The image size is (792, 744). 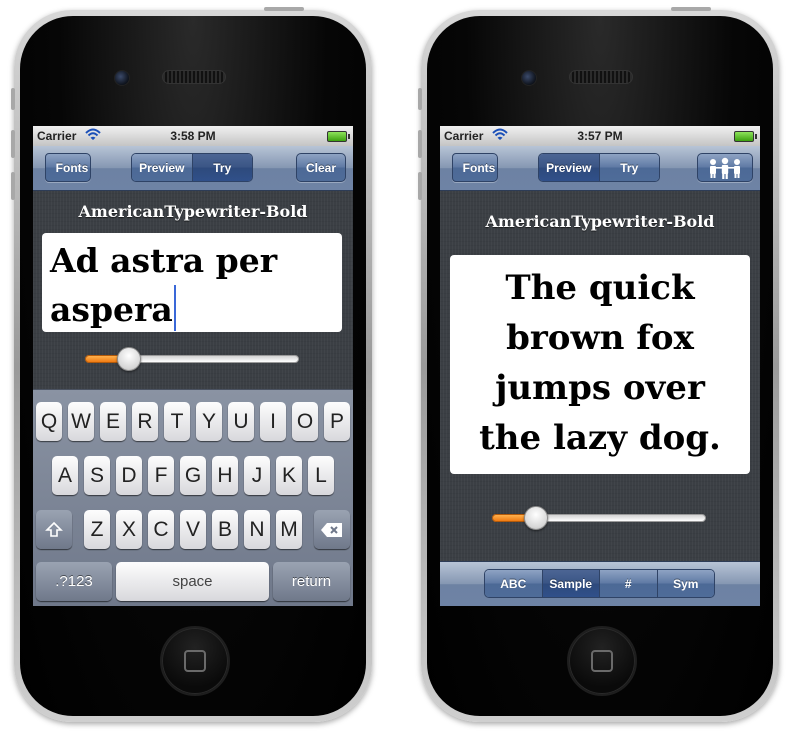 I want to click on key-v: V, so click(x=193, y=529).